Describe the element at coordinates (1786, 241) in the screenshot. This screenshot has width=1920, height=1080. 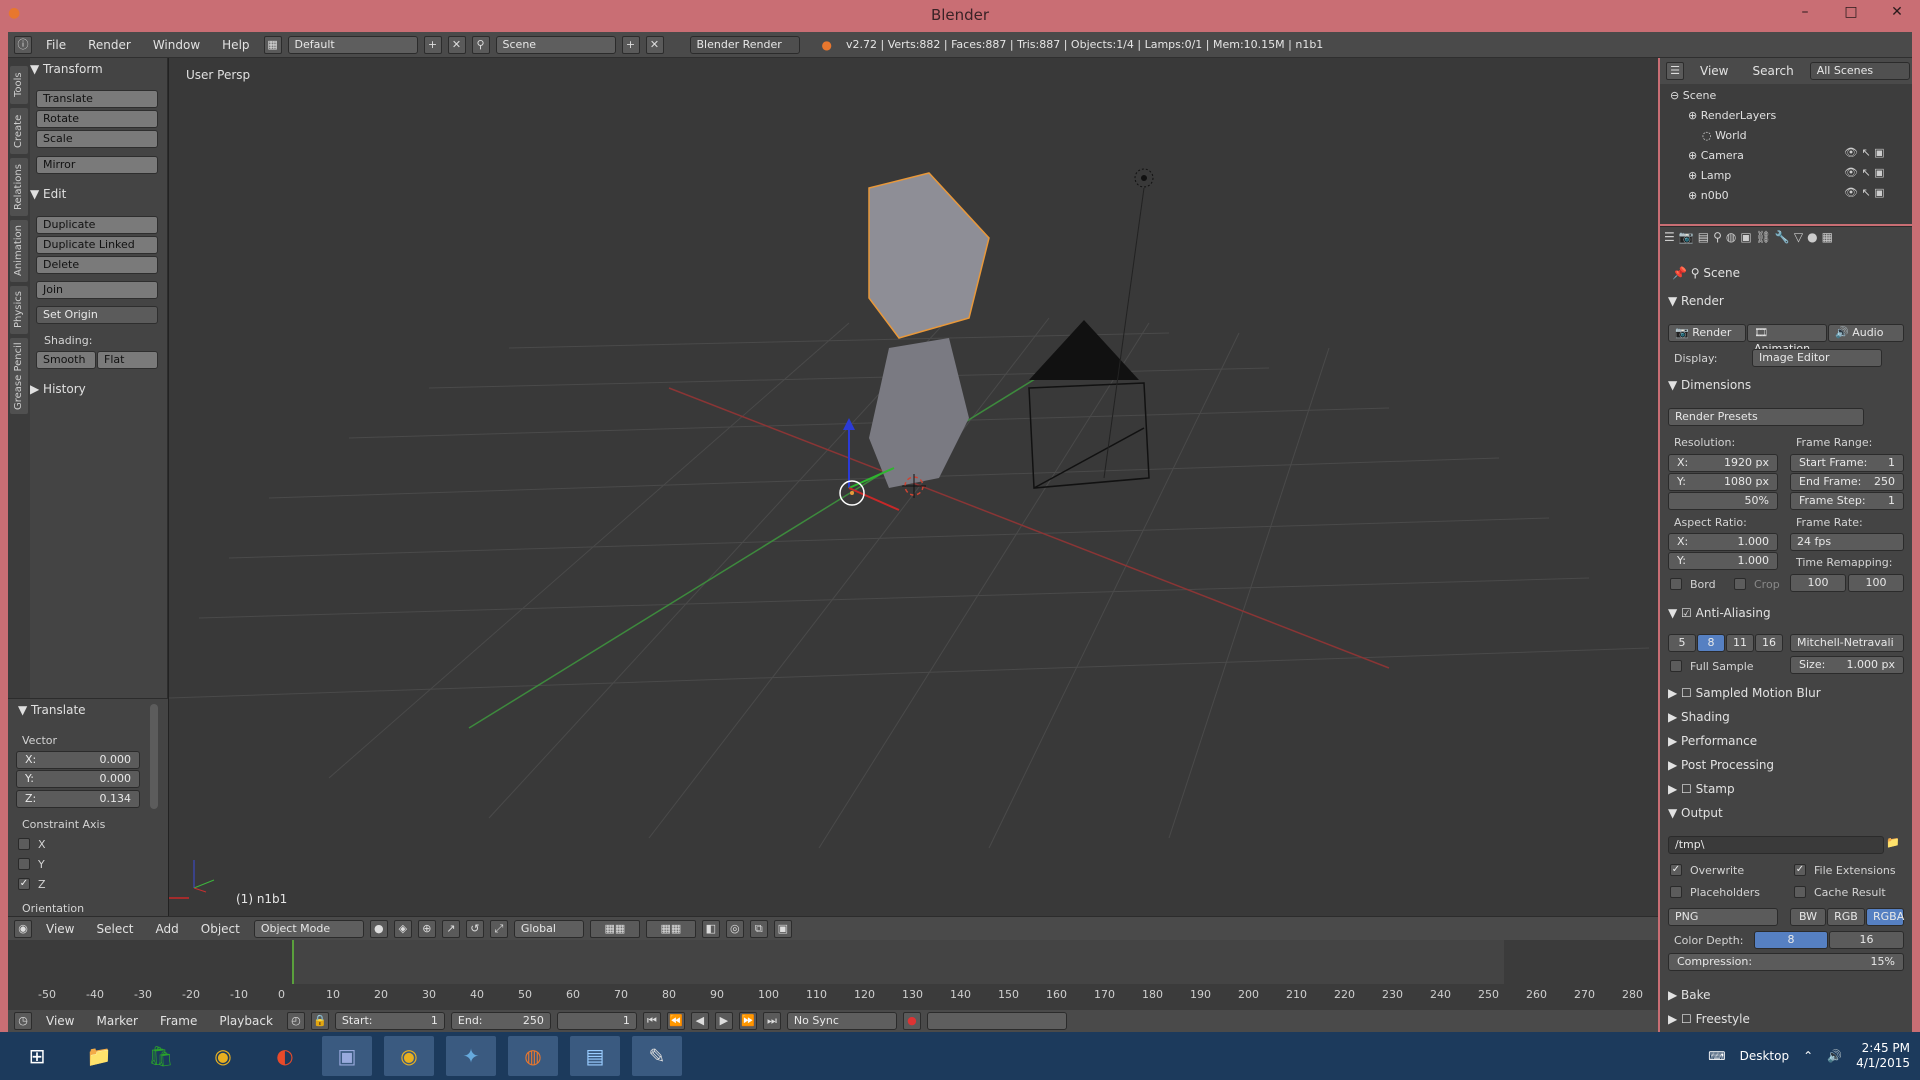
I see `properties-tabs: ☰ 📷 ▤ ⚲ ◍ ▣ ⛓ 🔧 ▽ ● ▦` at that location.